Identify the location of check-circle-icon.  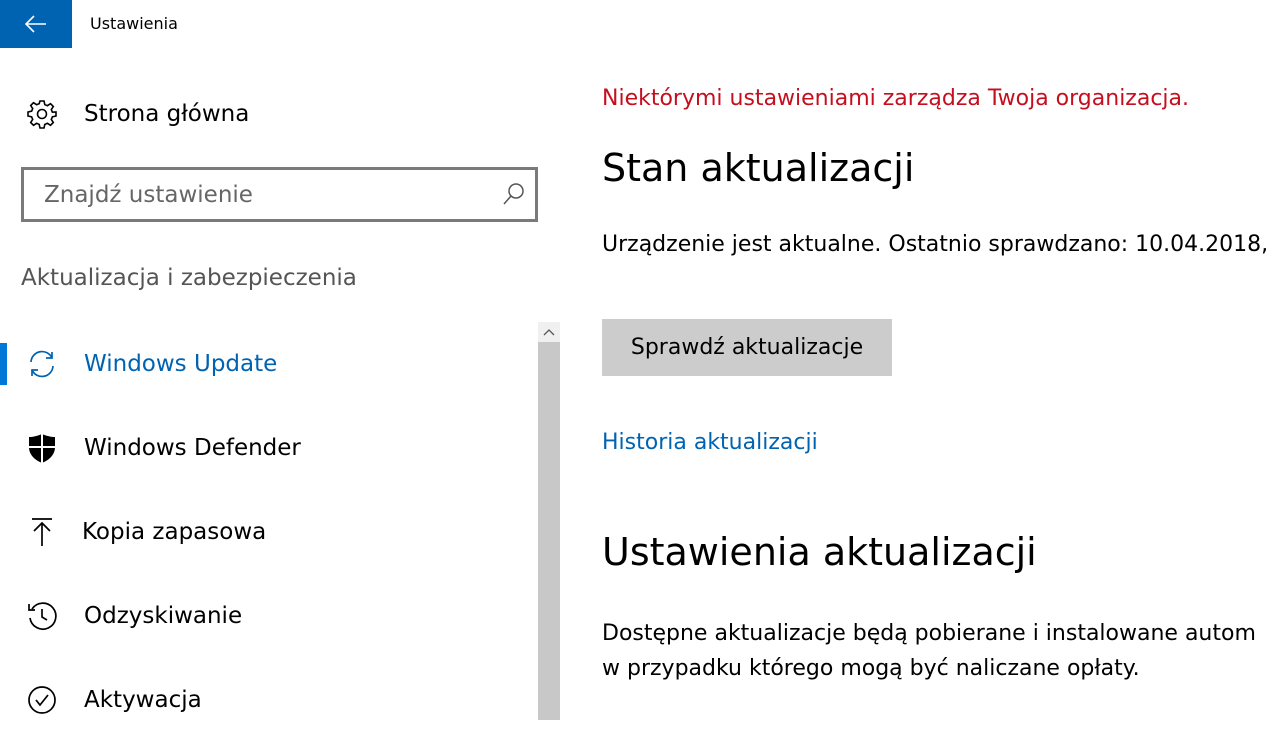
(42, 700).